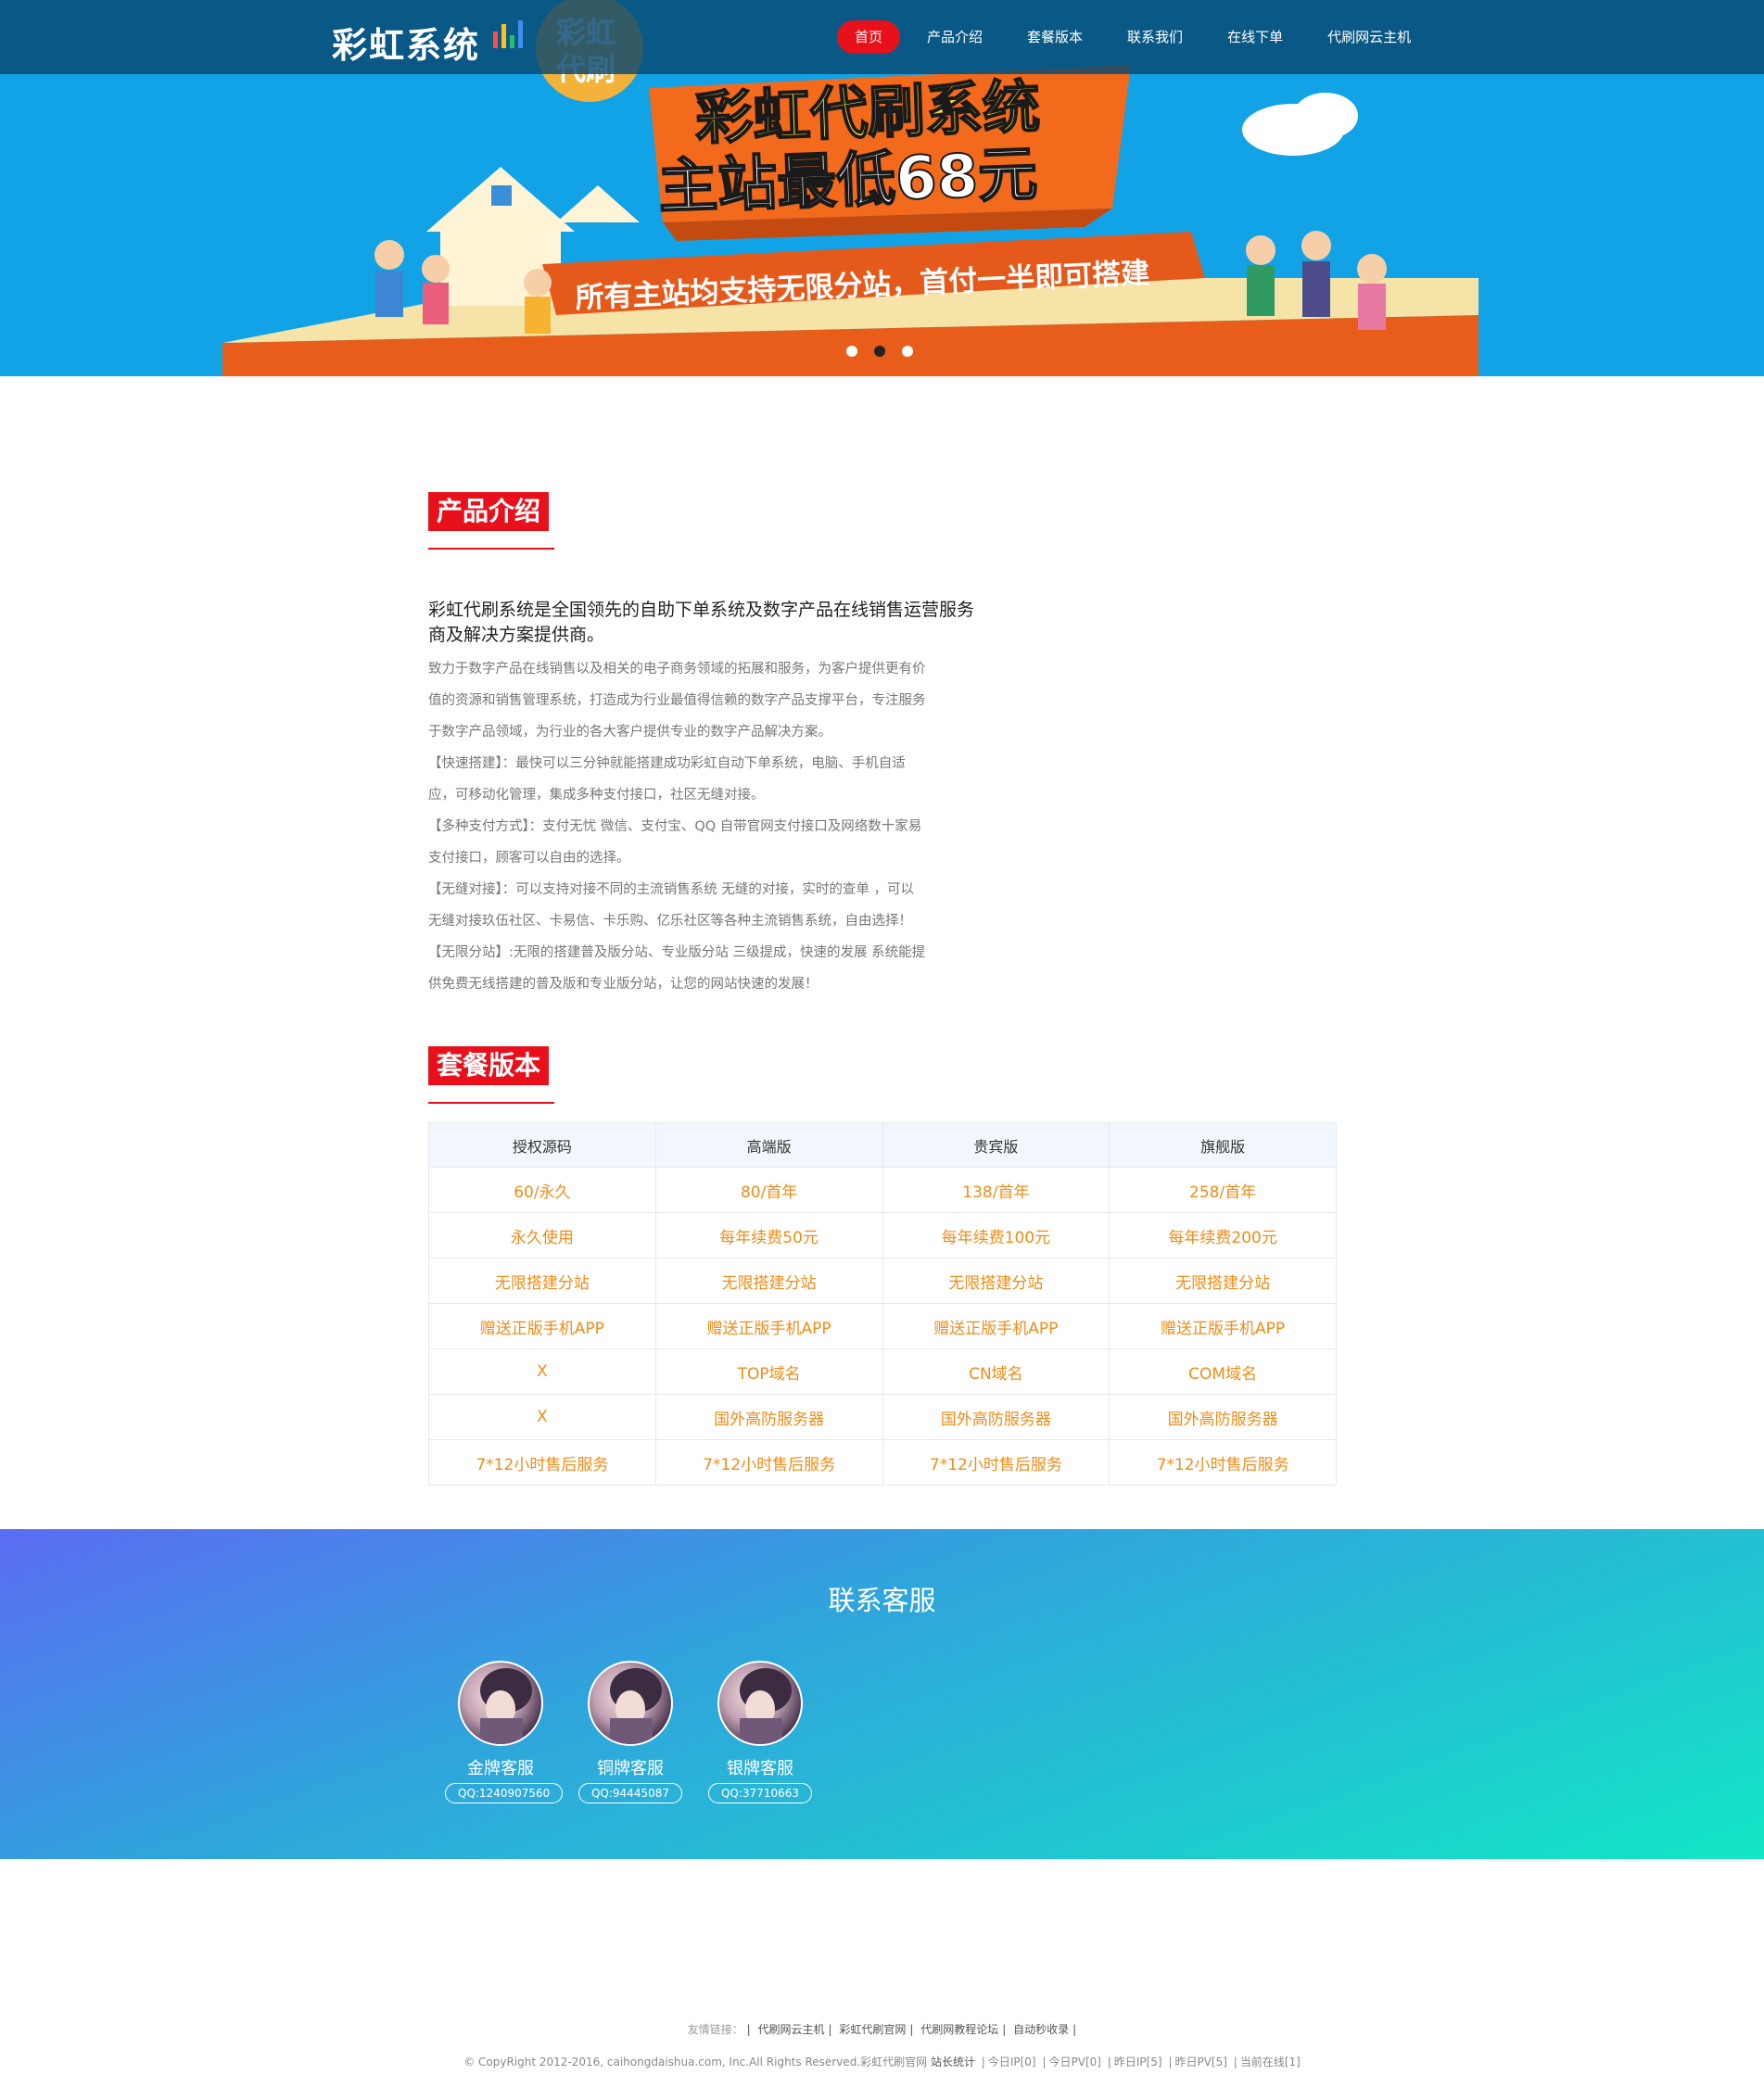  Describe the element at coordinates (597, 795) in the screenshot. I see `intro-line: 应，可移动化管理，集成多种支付接口，社区无缝对接。` at that location.